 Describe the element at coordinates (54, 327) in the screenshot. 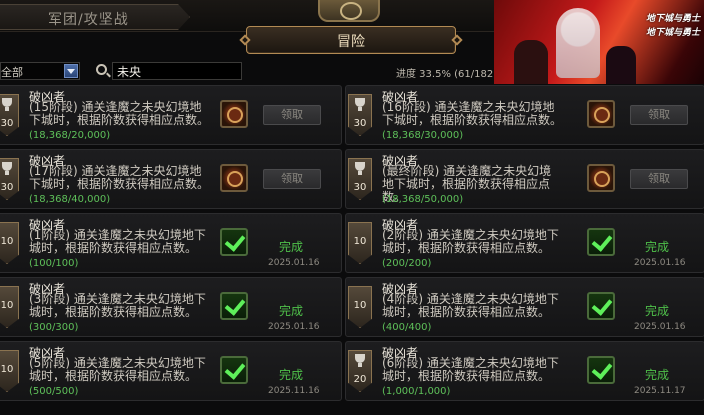

I see `achievement-progress: (300/300)` at that location.